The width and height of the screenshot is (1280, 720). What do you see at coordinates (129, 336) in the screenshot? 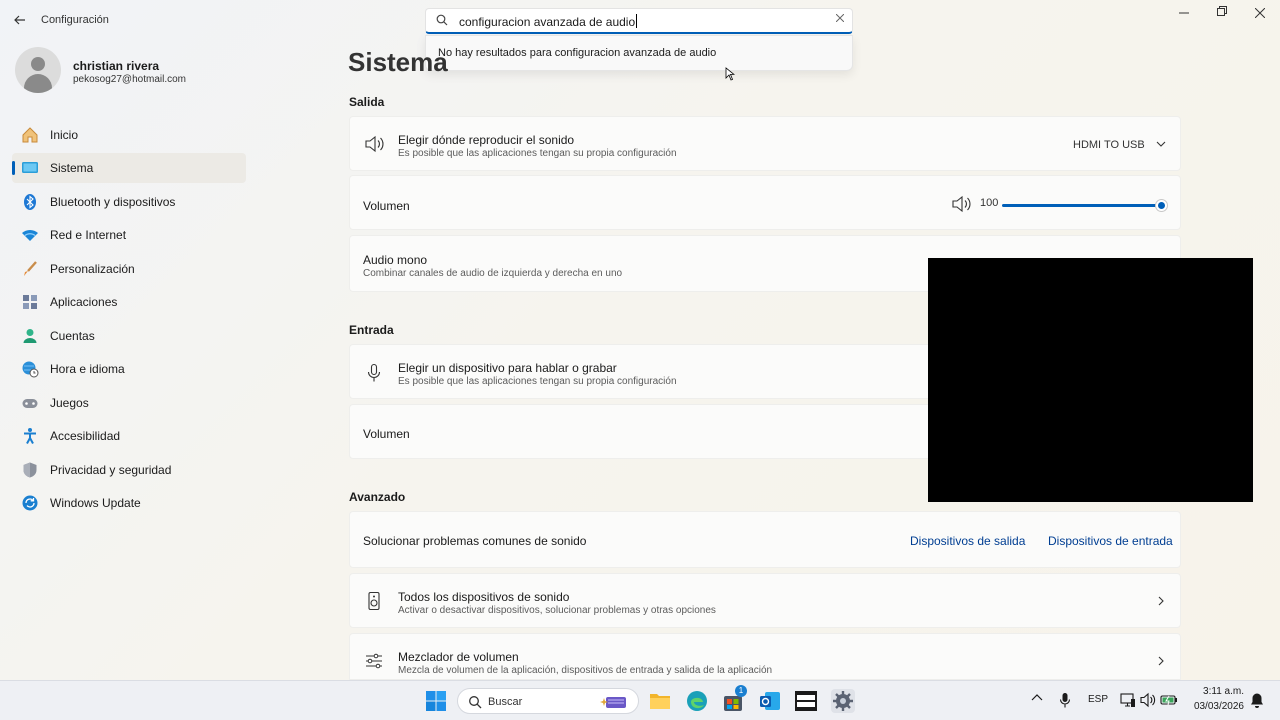
I see `sidebar-item-cuentas: Cuentas` at bounding box center [129, 336].